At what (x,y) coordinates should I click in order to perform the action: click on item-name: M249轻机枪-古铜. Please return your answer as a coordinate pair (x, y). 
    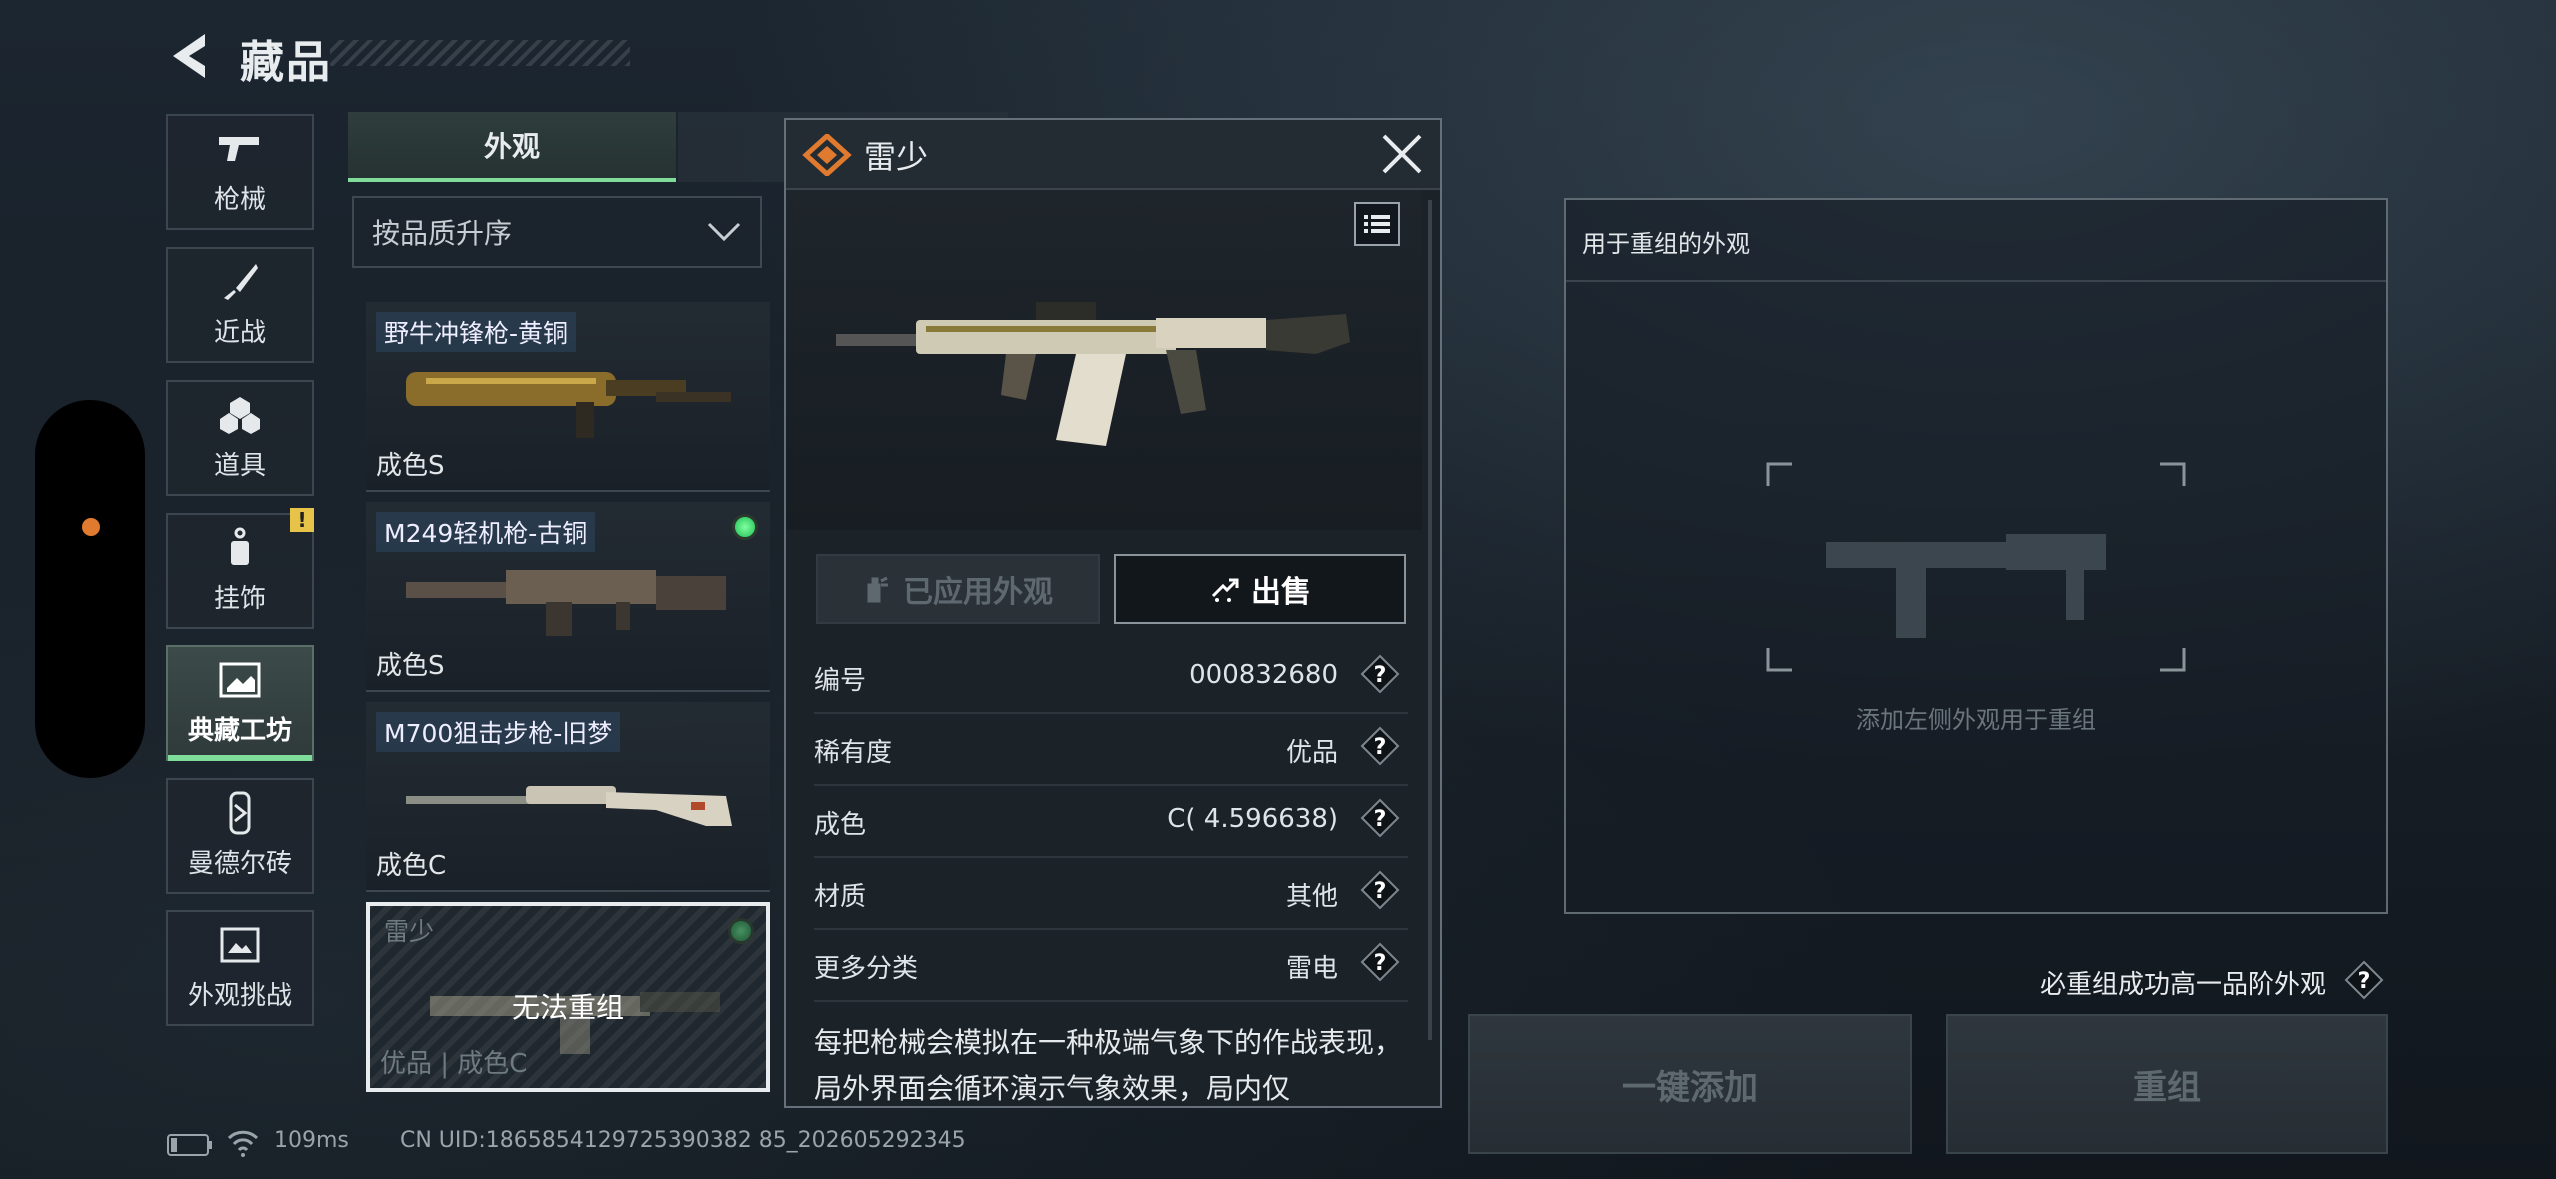
    Looking at the image, I should click on (486, 532).